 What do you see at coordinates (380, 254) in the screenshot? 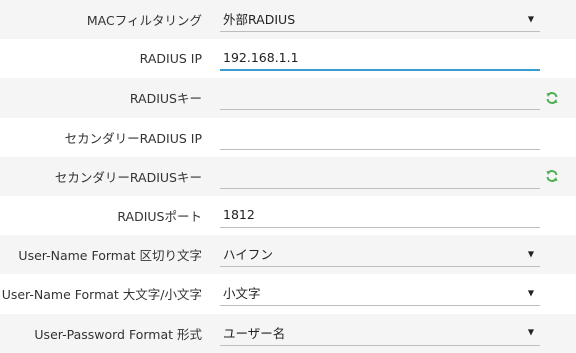
I see `username-format-separator-select: ハイフン ▼` at bounding box center [380, 254].